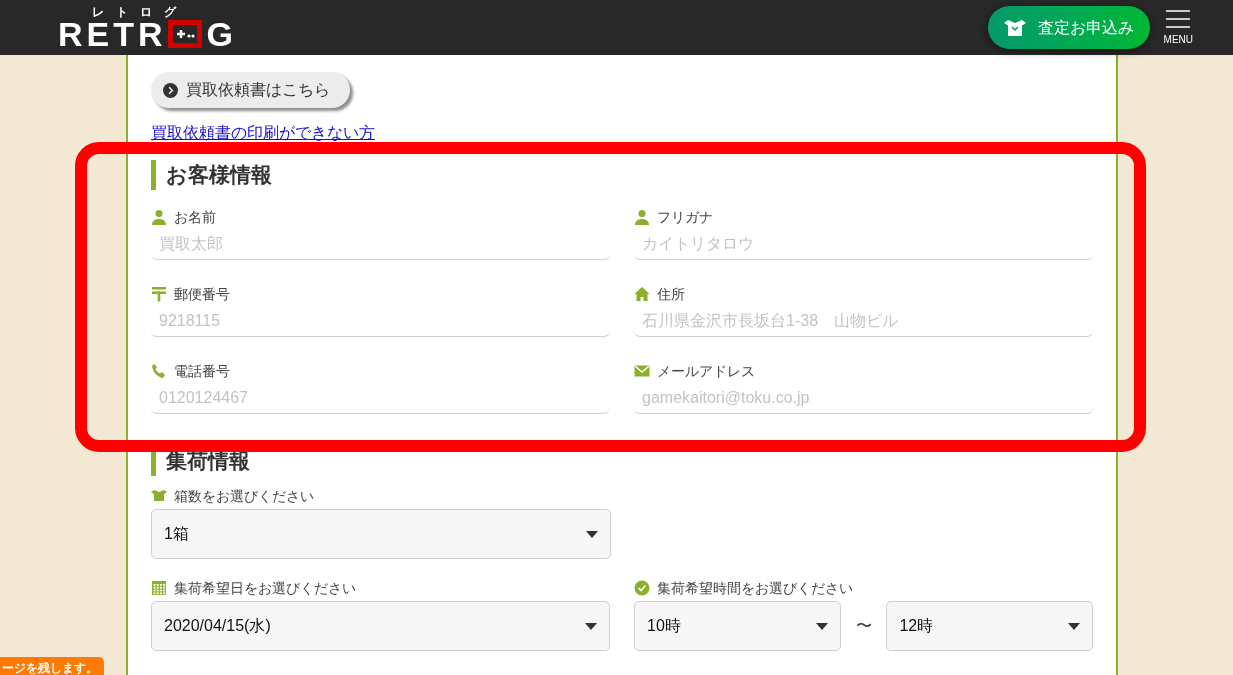  I want to click on text-field: 9218115, so click(380, 321).